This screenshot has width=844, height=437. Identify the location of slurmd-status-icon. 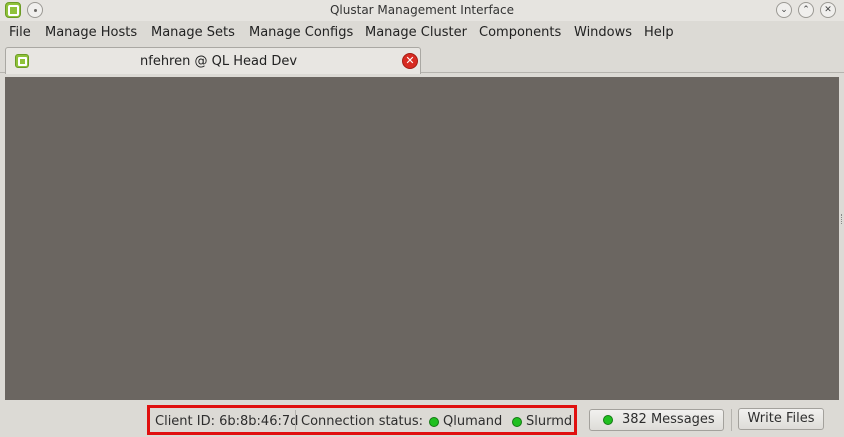
(517, 422).